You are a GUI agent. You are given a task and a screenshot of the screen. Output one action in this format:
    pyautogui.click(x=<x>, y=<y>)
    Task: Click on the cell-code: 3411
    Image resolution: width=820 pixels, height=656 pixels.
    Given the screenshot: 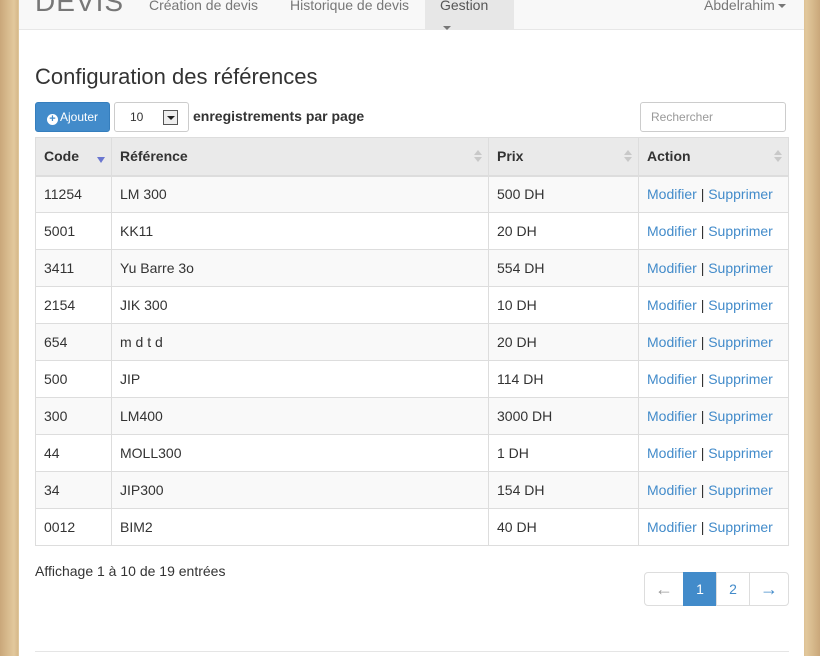 What is the action you would take?
    pyautogui.click(x=73, y=268)
    